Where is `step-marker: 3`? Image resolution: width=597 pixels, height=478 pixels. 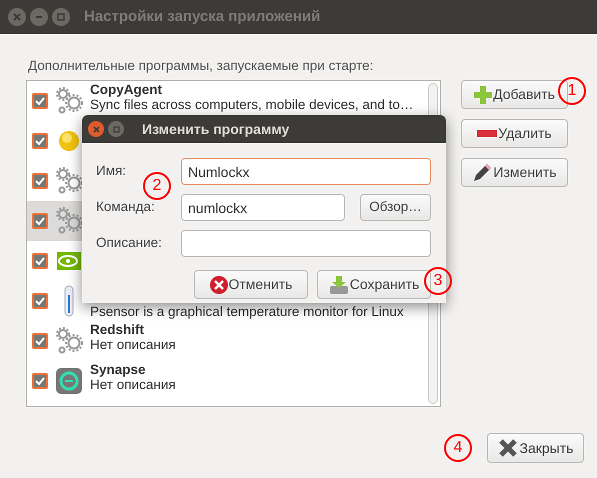
step-marker: 3 is located at coordinates (438, 281).